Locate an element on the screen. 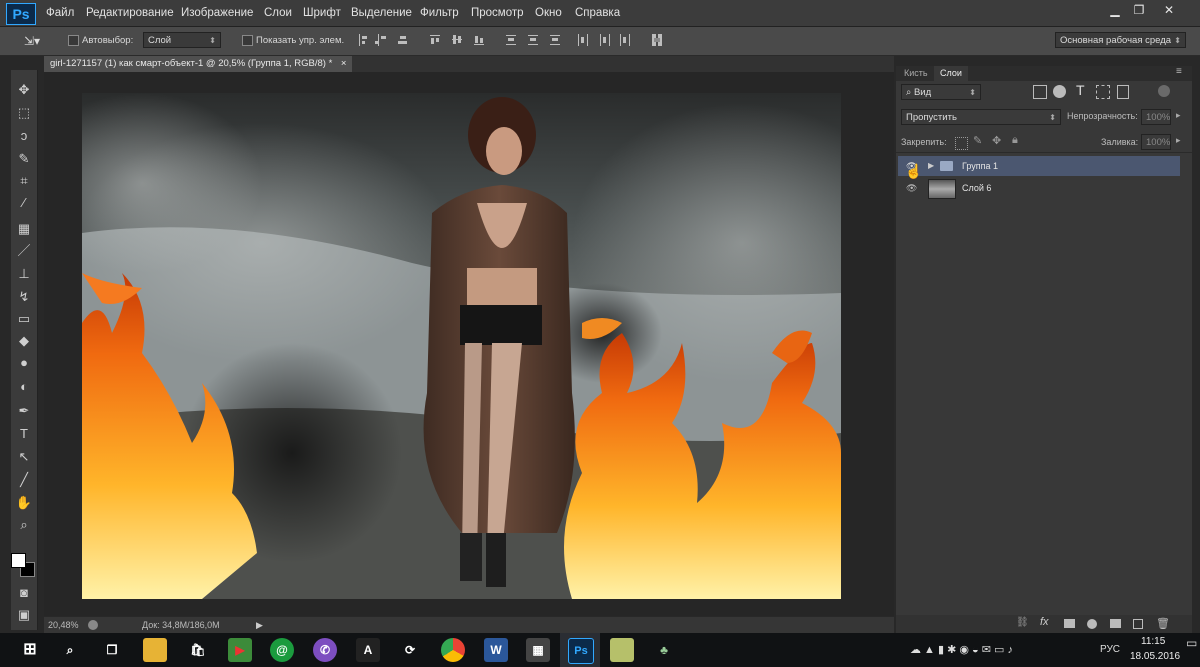  menu-file: Файл is located at coordinates (60, 13).